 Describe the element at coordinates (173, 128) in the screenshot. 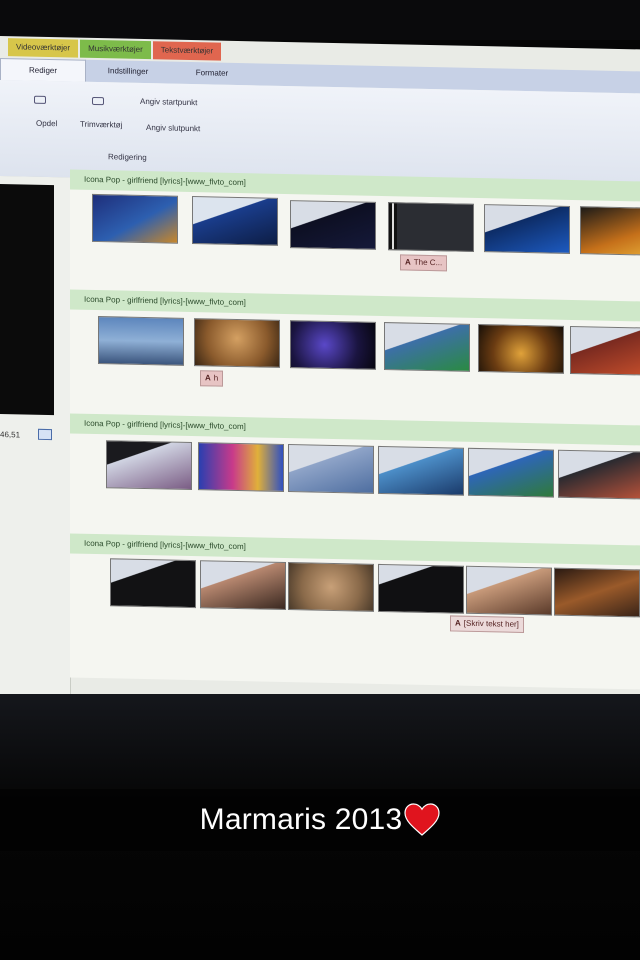

I see `set-end-label: Angiv slutpunkt` at that location.